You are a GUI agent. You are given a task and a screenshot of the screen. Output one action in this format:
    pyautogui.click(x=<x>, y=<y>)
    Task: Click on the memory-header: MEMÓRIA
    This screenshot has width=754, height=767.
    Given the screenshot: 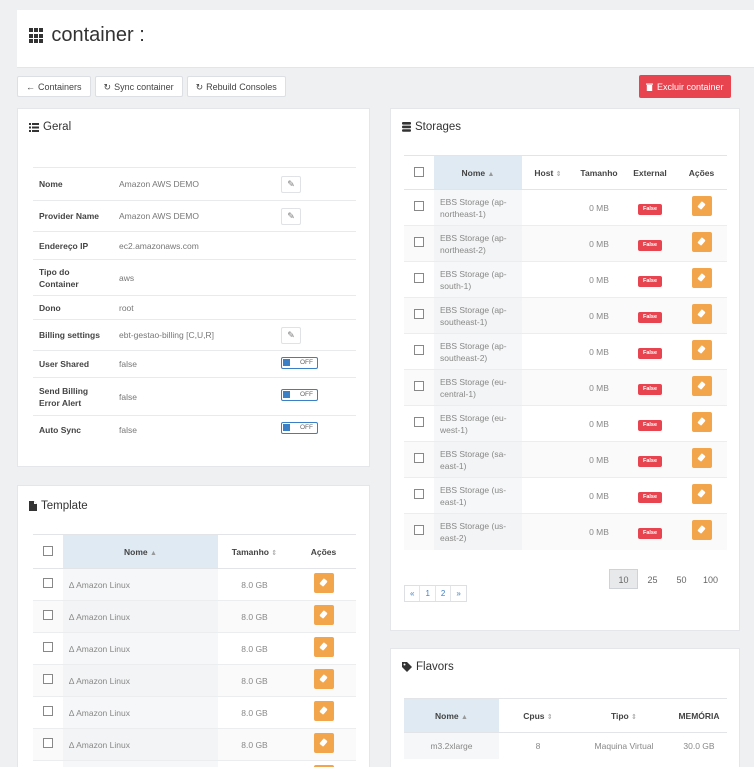 What is the action you would take?
    pyautogui.click(x=699, y=715)
    